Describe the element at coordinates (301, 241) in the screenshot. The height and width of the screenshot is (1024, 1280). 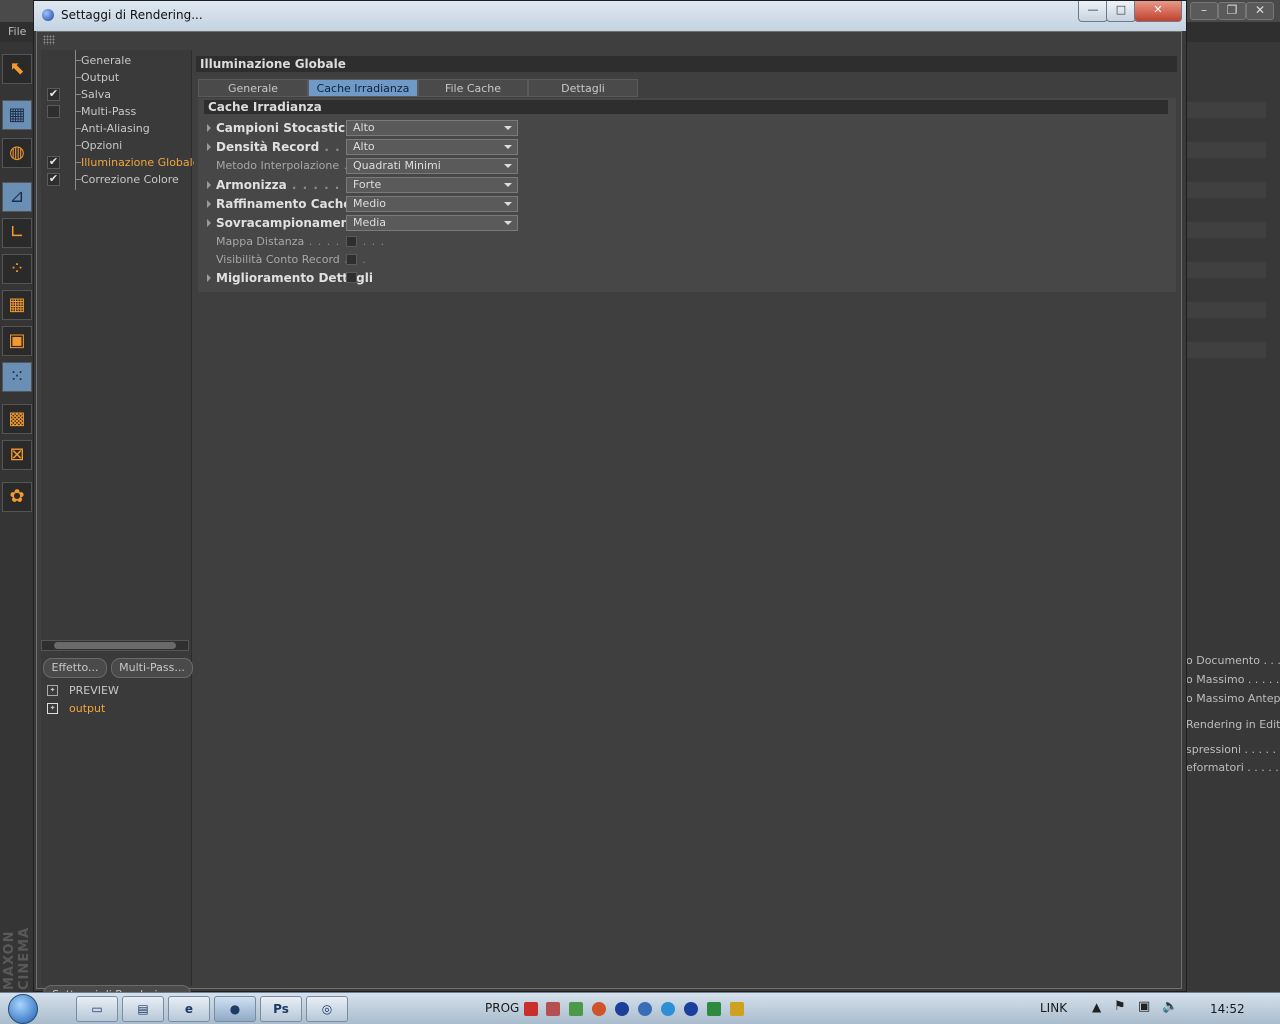
I see `param-mappa-distanza: Mappa Distanza . . . . . . . . .` at that location.